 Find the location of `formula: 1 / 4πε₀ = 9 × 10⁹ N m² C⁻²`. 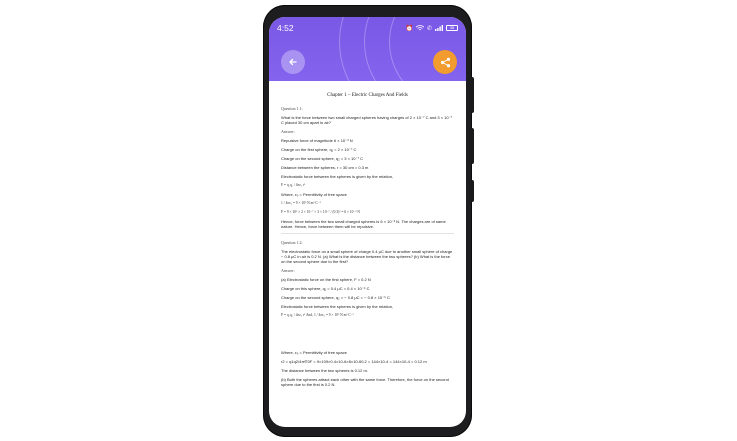

formula: 1 / 4πε₀ = 9 × 10⁹ N m² C⁻² is located at coordinates (301, 203).